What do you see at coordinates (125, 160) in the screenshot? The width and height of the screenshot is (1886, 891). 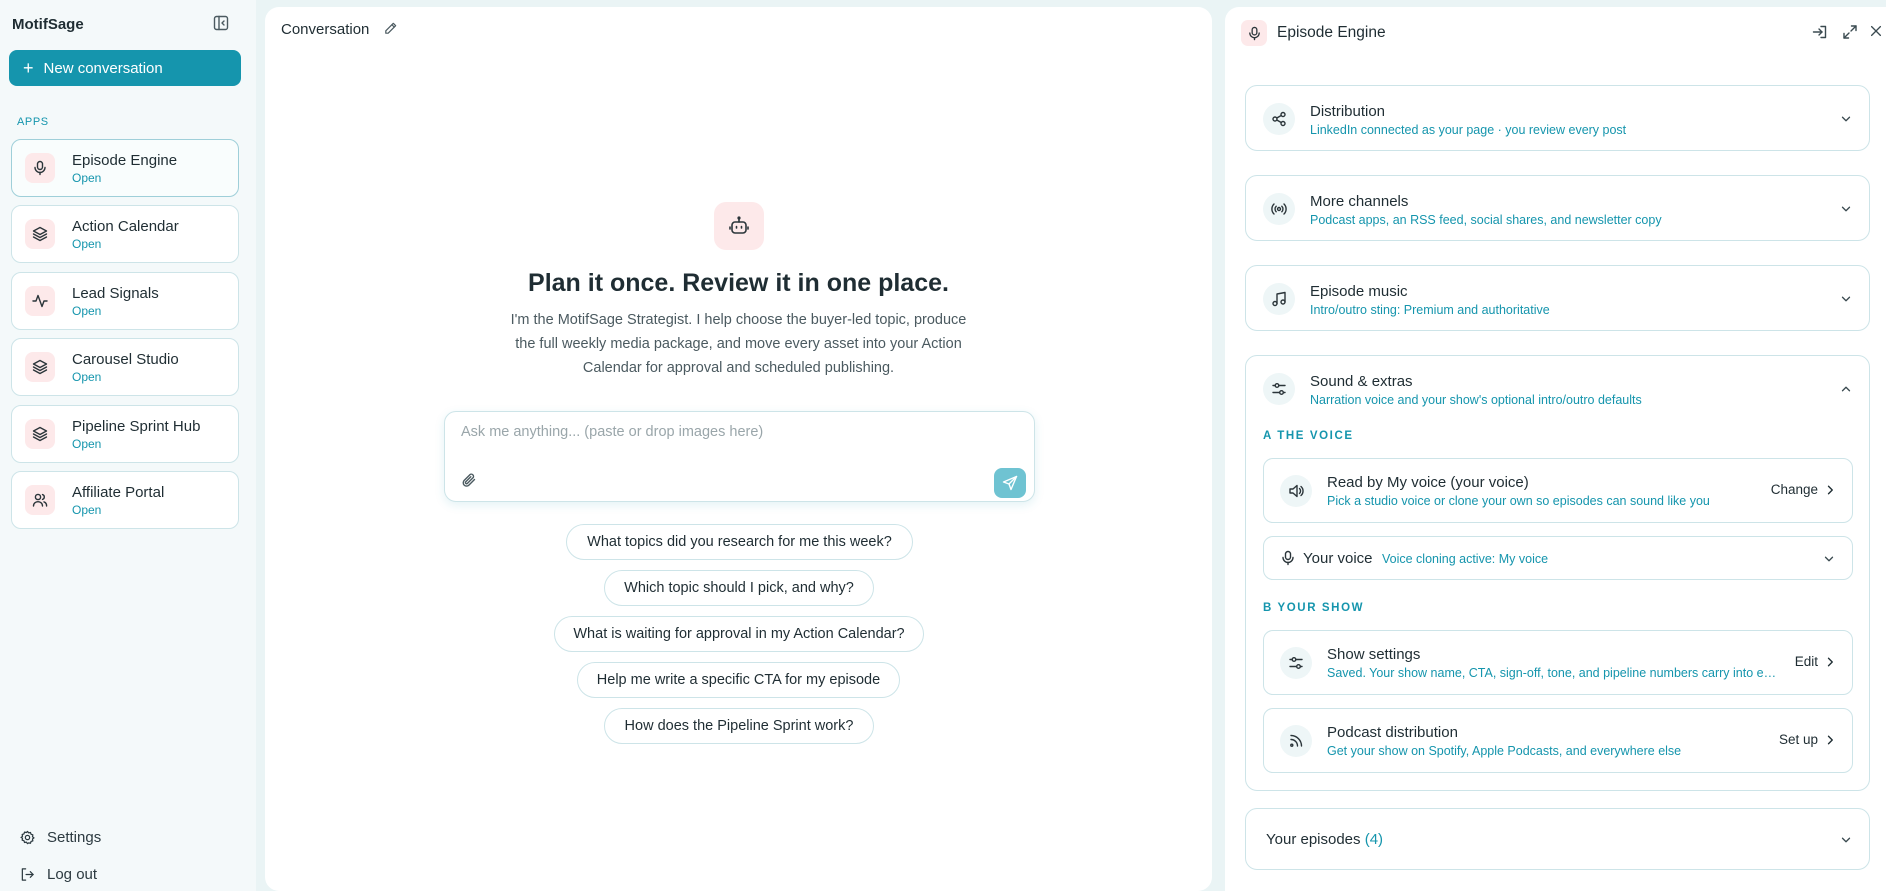 I see `app-name: Episode Engine` at bounding box center [125, 160].